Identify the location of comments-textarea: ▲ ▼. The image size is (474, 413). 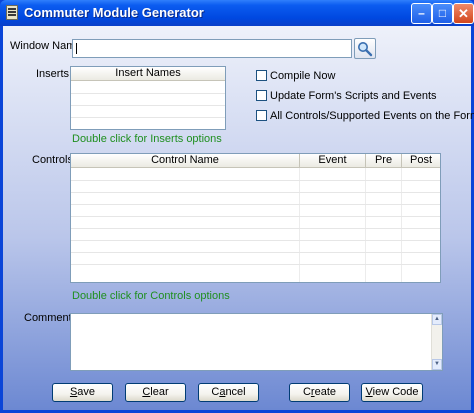
(256, 342).